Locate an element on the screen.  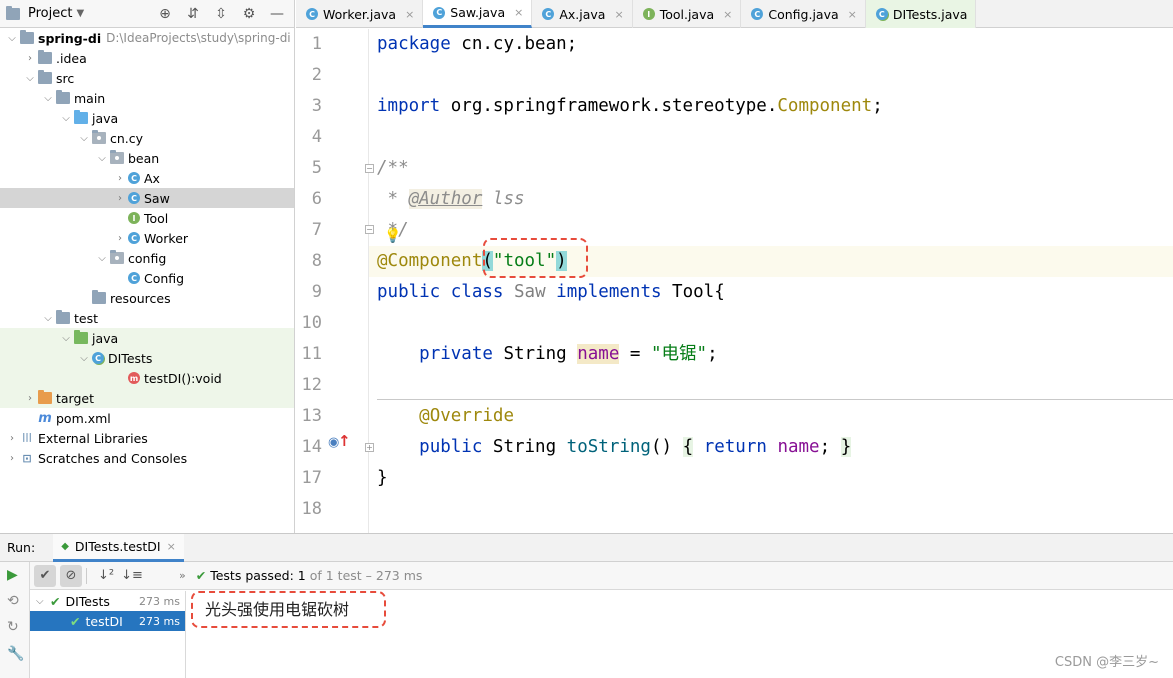
tree-item-src: ⌵ src is located at coordinates (147, 78).